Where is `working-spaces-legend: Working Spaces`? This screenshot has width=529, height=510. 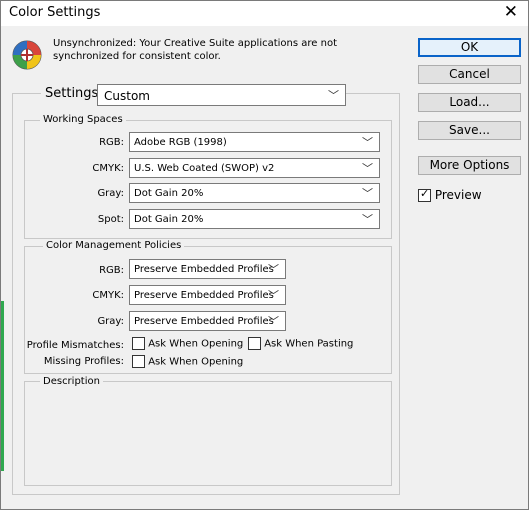
working-spaces-legend: Working Spaces is located at coordinates (83, 119).